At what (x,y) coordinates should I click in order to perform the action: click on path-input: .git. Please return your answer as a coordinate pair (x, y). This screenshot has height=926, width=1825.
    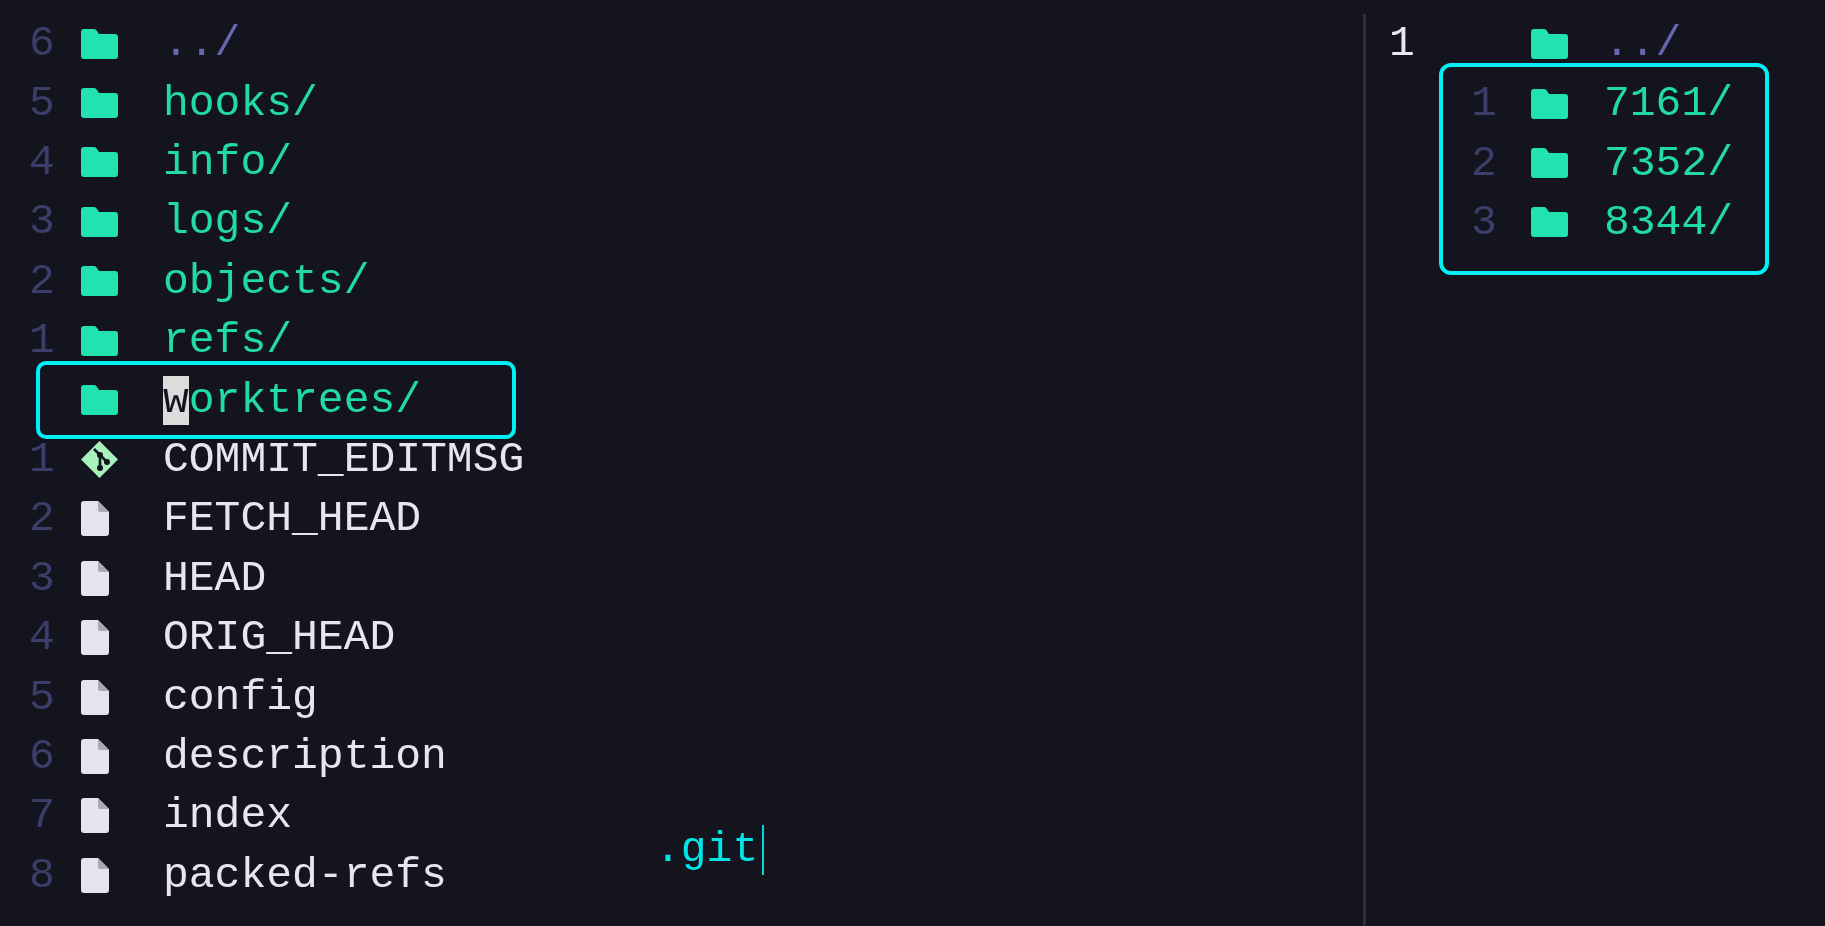
    Looking at the image, I should click on (710, 850).